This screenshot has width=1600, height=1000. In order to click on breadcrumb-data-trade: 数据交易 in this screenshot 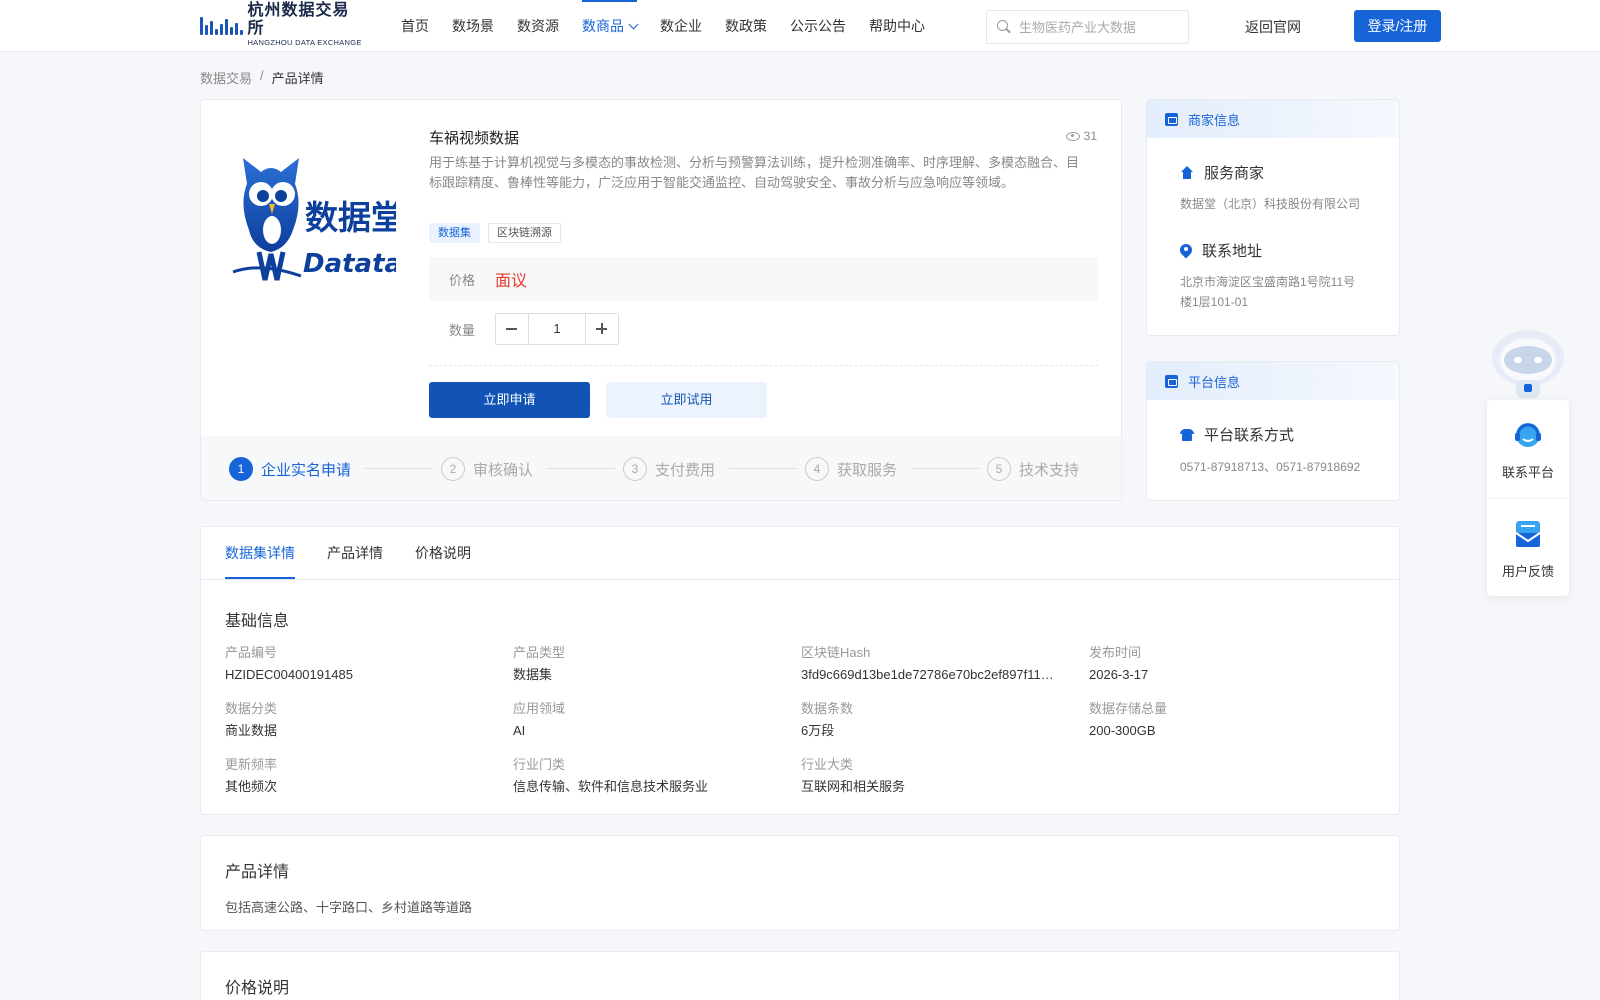, I will do `click(226, 77)`.